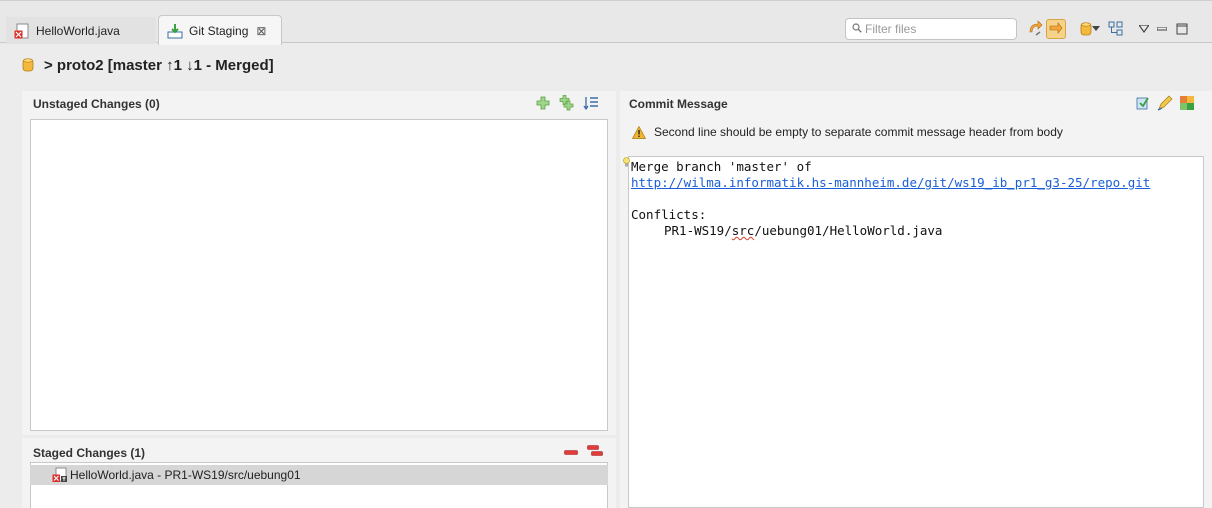  I want to click on search-icon, so click(857, 29).